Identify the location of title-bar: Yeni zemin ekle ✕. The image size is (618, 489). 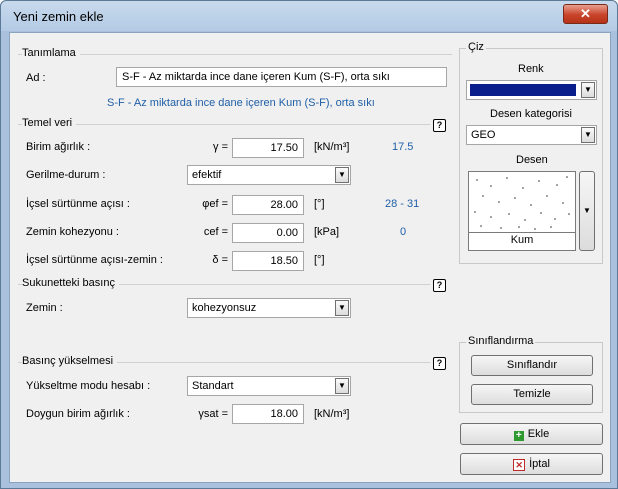
(309, 16).